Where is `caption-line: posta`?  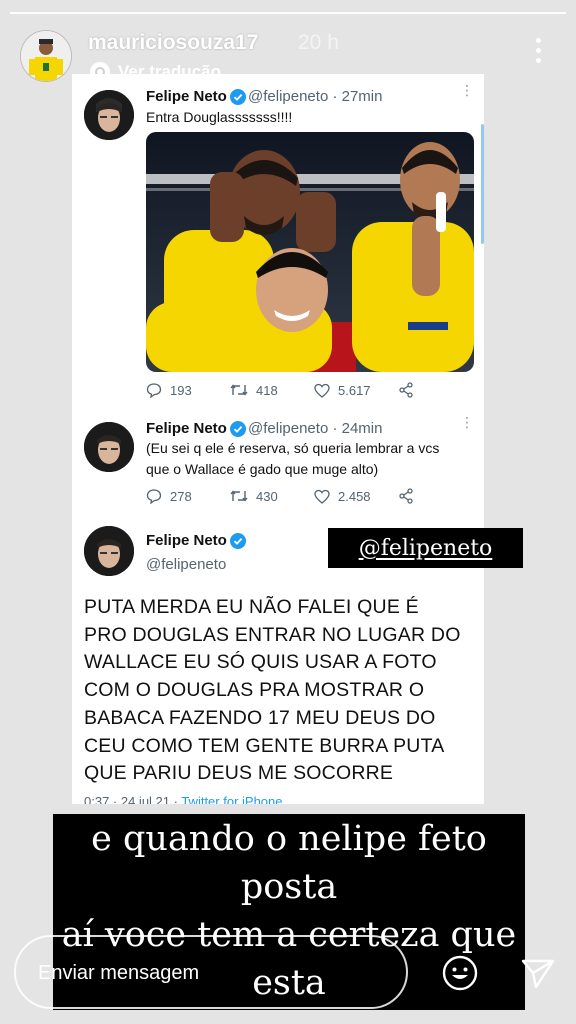 caption-line: posta is located at coordinates (289, 887).